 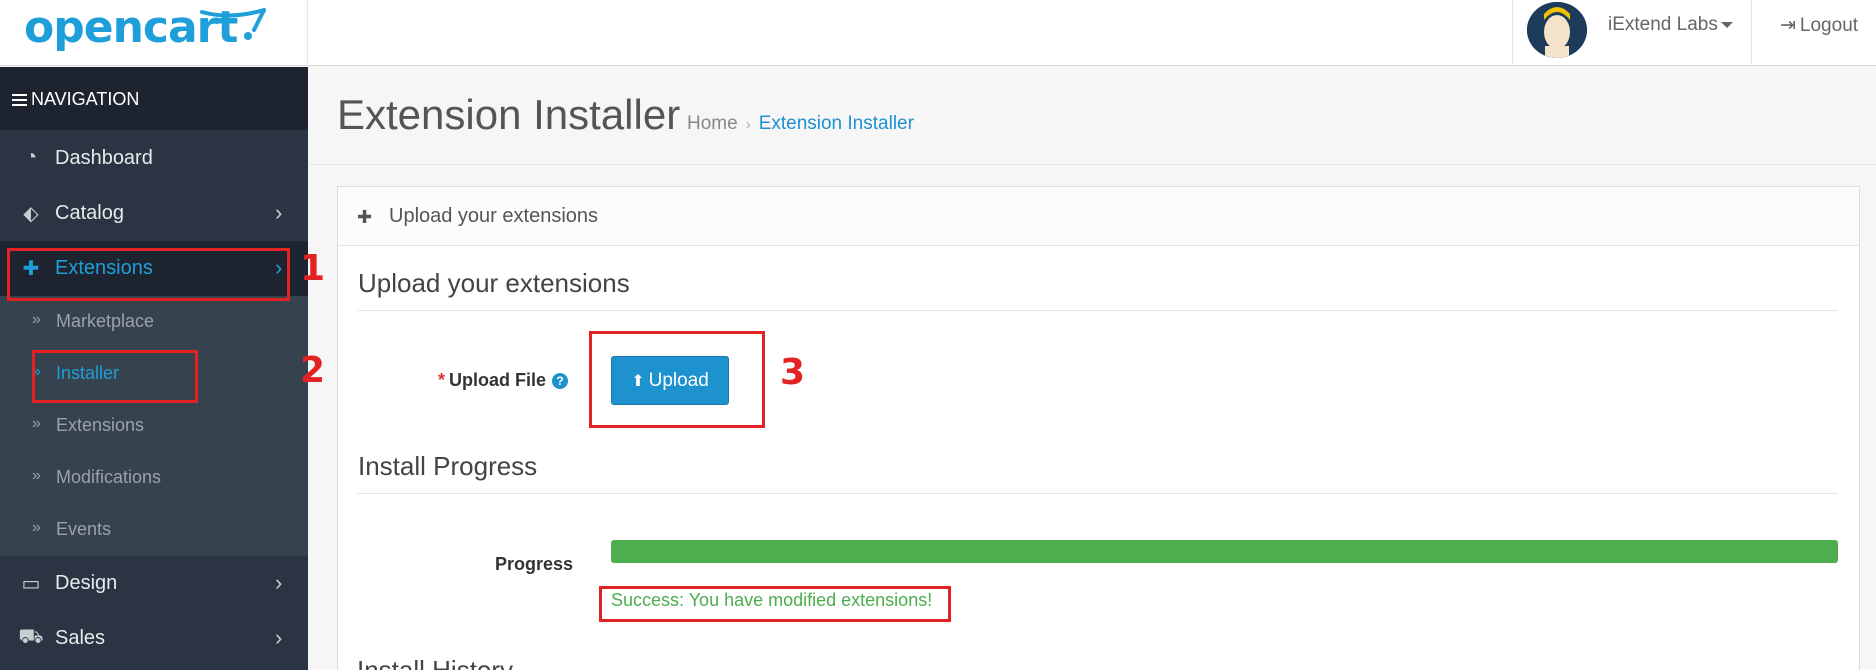 I want to click on dashboard-icon: ◔, so click(x=31, y=157).